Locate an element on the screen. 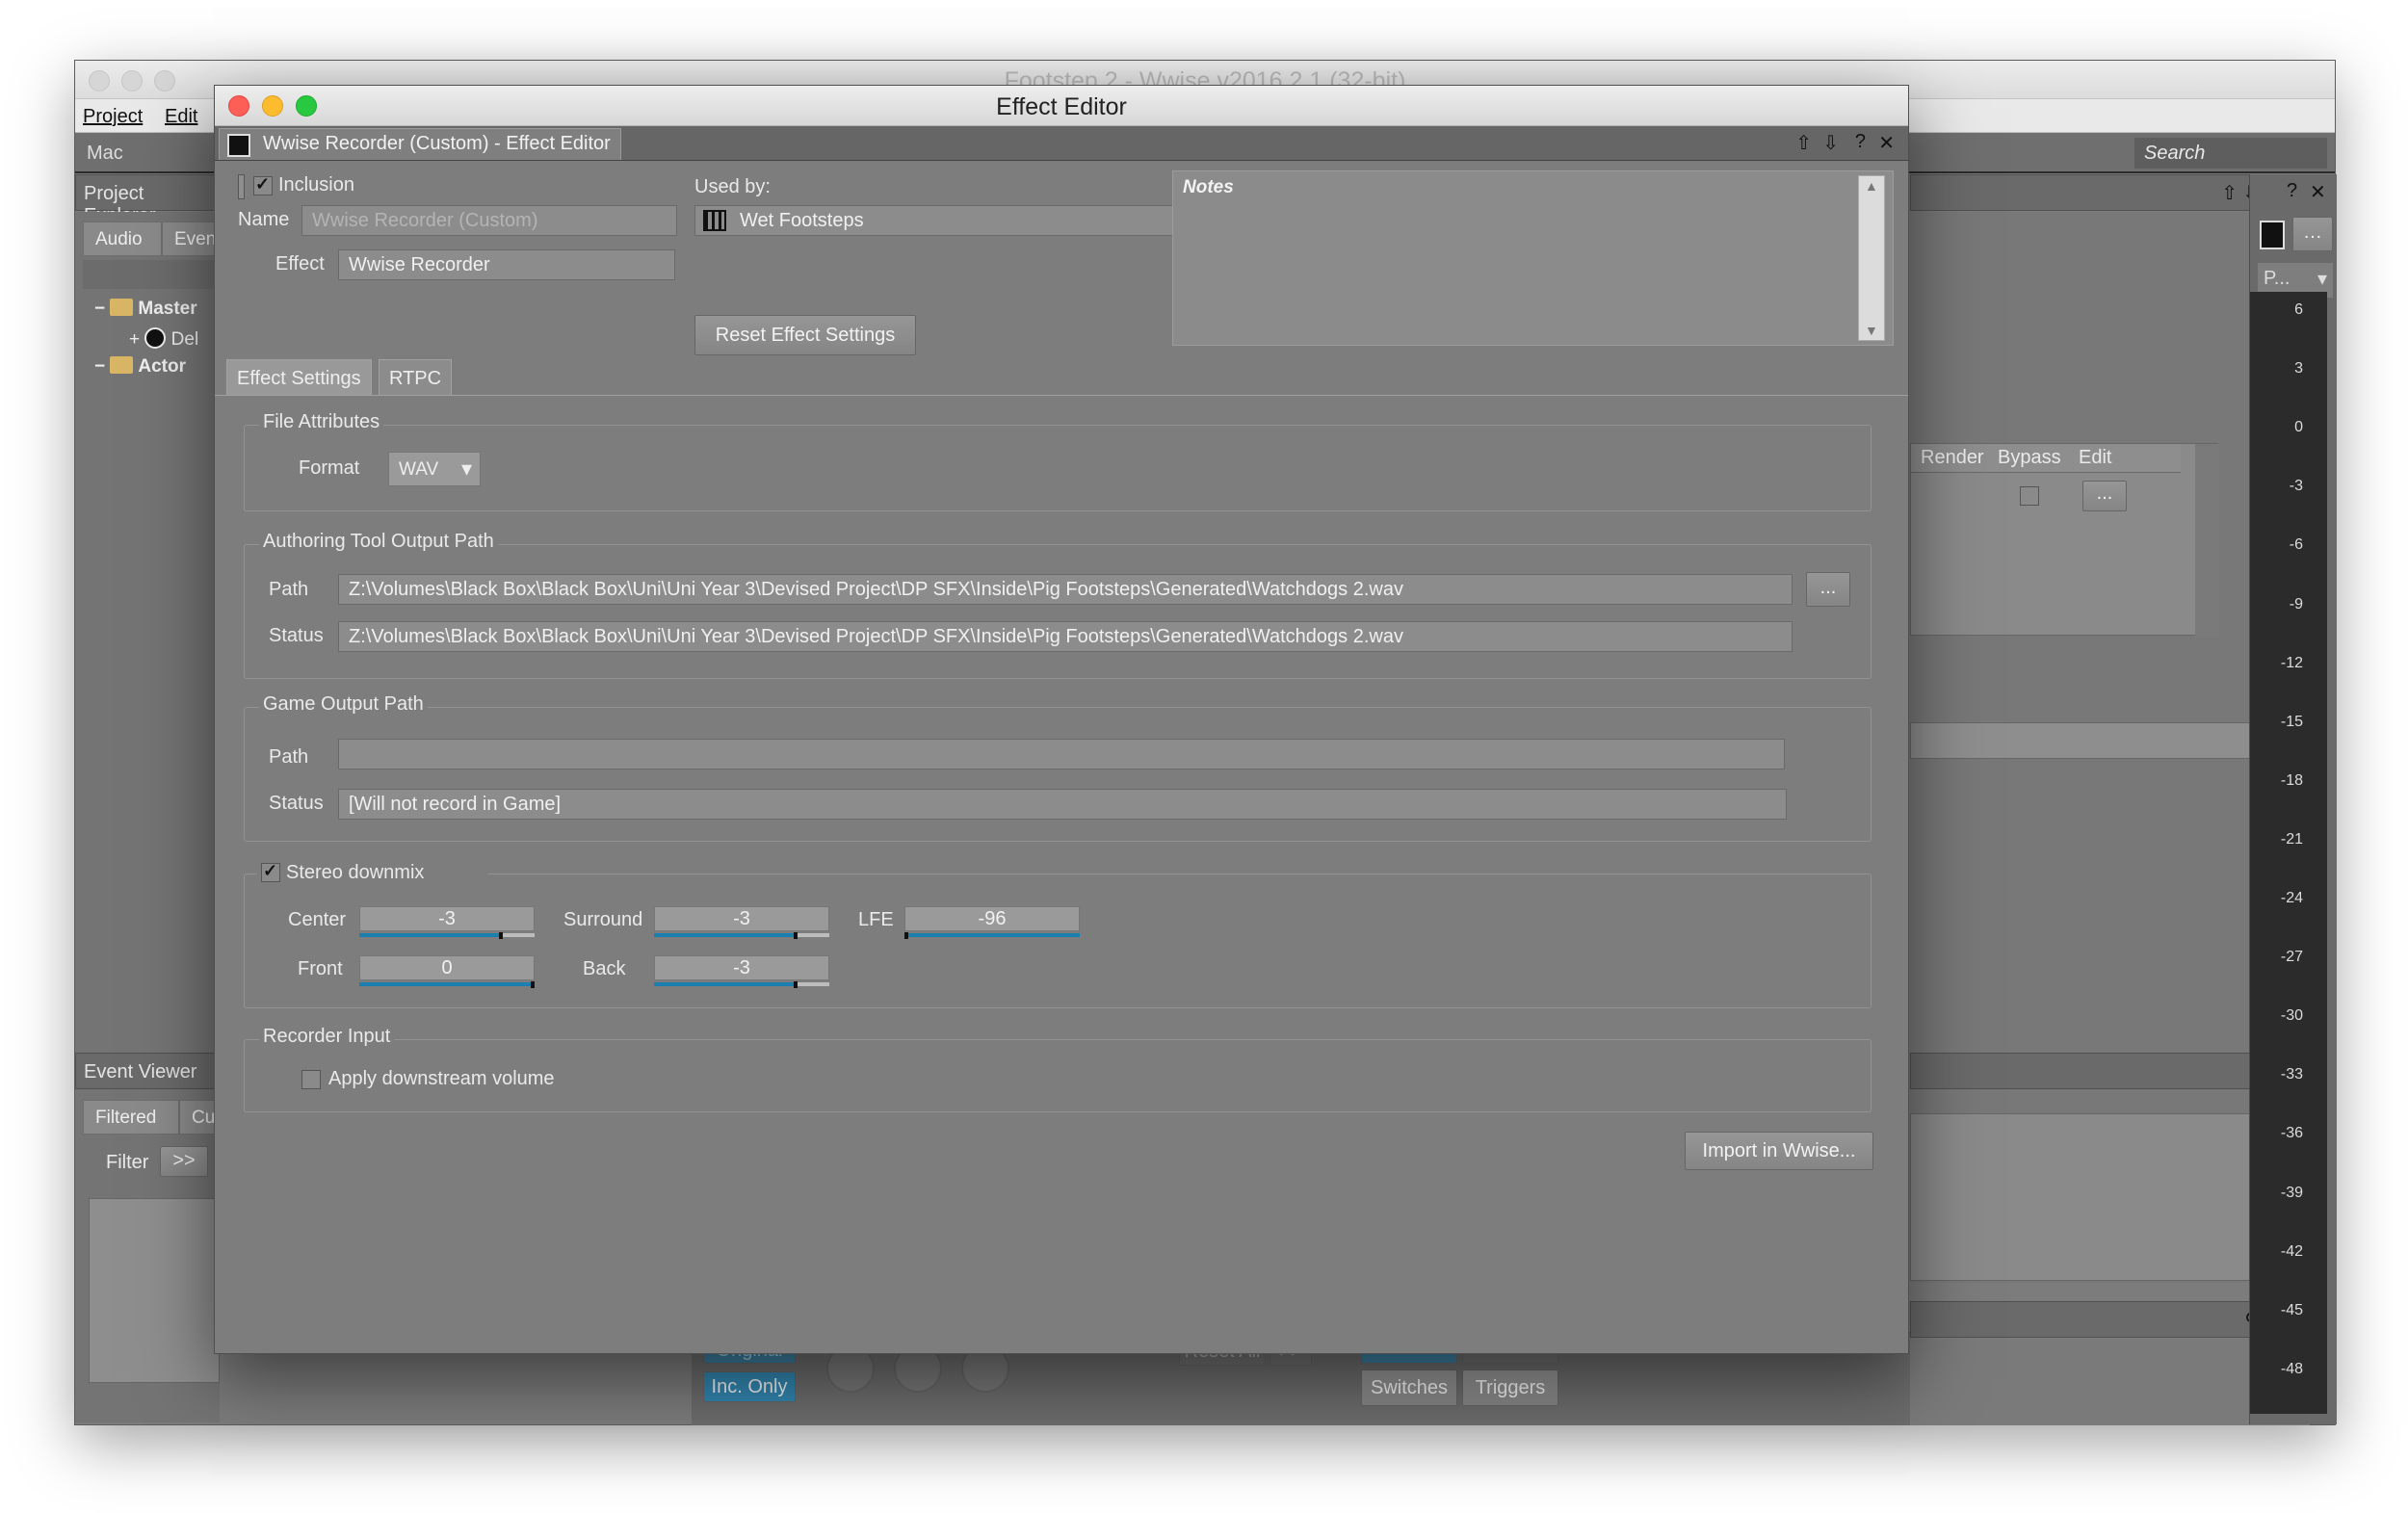 The image size is (2408, 1513). name-label: Name is located at coordinates (264, 219).